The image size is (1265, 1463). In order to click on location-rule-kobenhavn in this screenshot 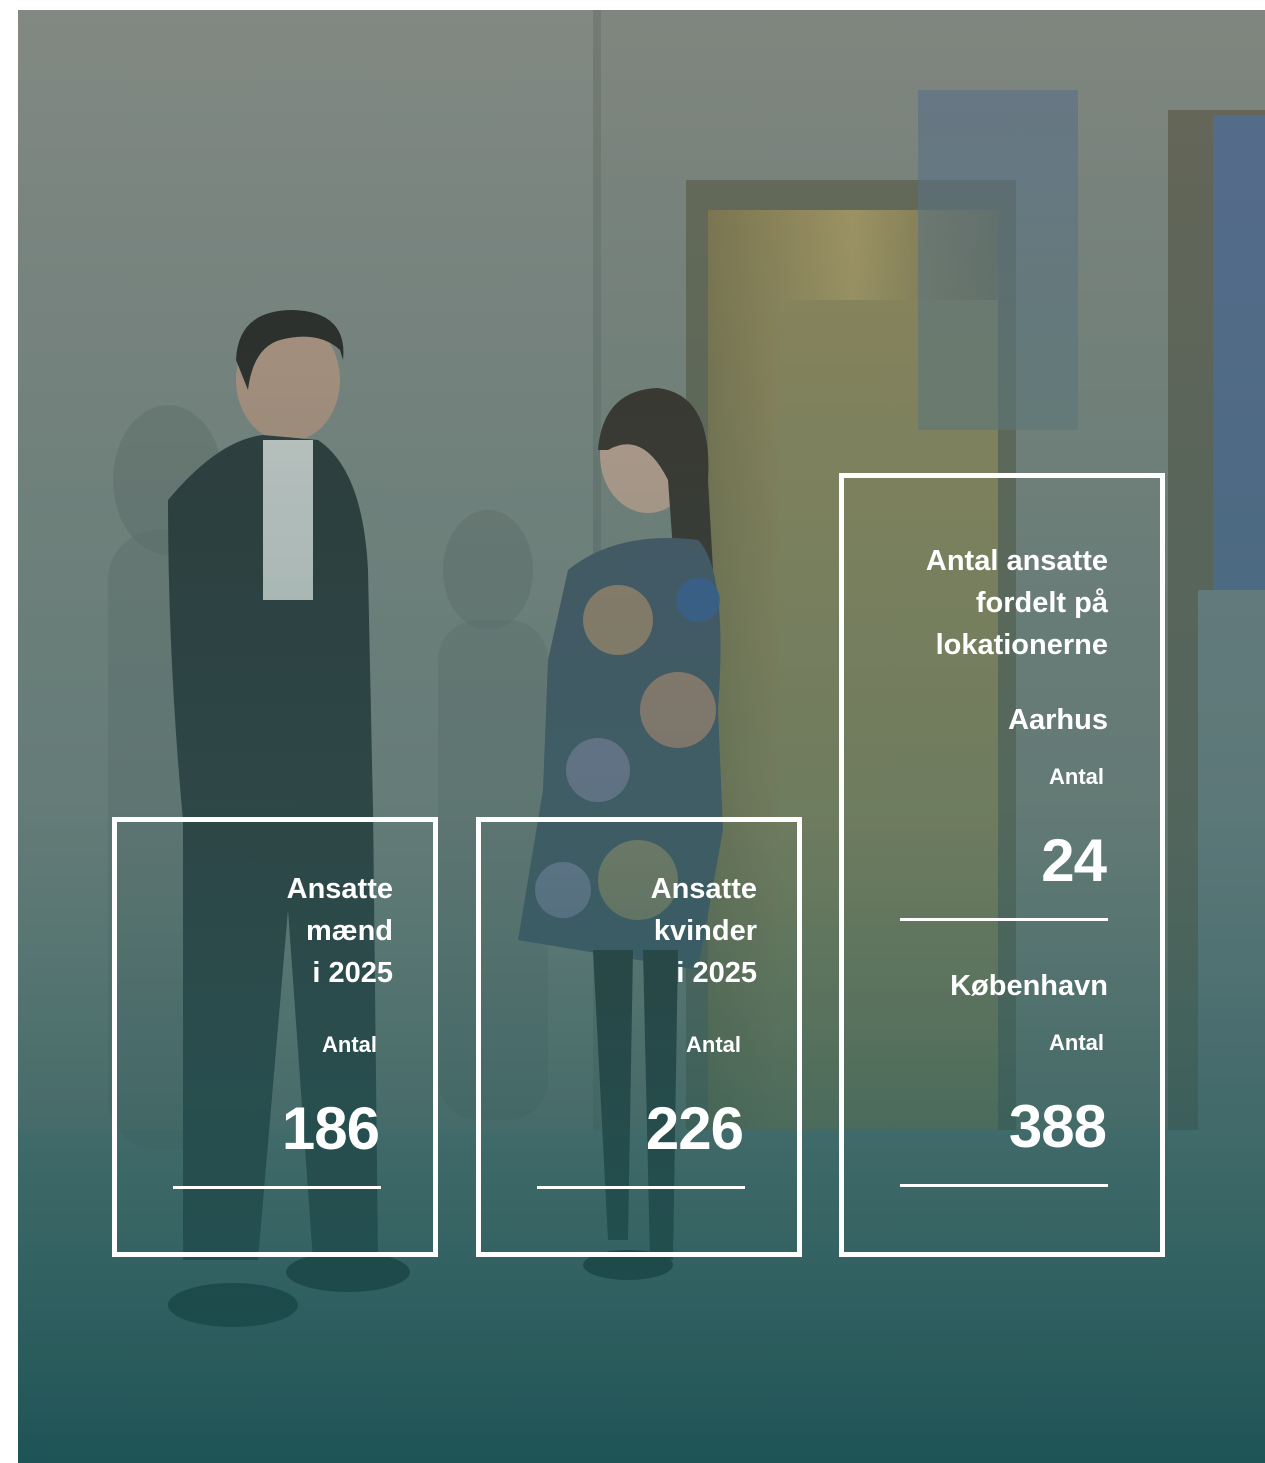, I will do `click(1004, 1185)`.